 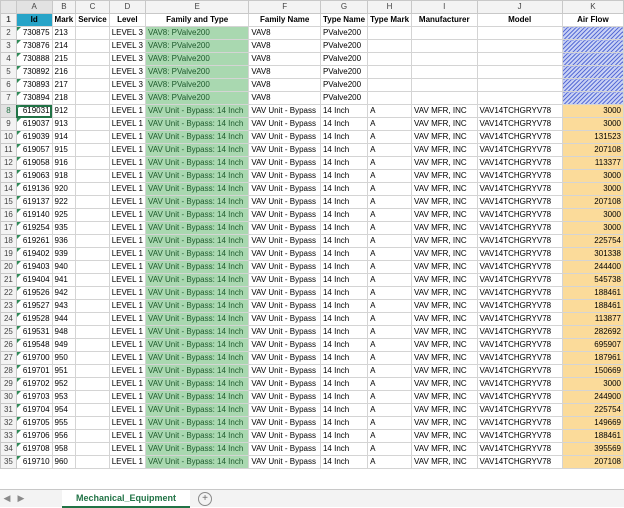 What do you see at coordinates (8, 423) in the screenshot?
I see `row-number: 32` at bounding box center [8, 423].